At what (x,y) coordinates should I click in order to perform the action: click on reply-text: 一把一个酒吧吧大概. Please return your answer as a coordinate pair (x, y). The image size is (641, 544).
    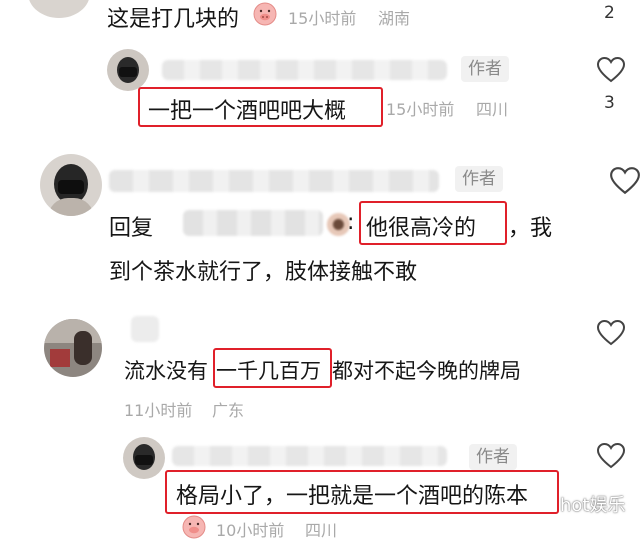
    Looking at the image, I should click on (247, 111).